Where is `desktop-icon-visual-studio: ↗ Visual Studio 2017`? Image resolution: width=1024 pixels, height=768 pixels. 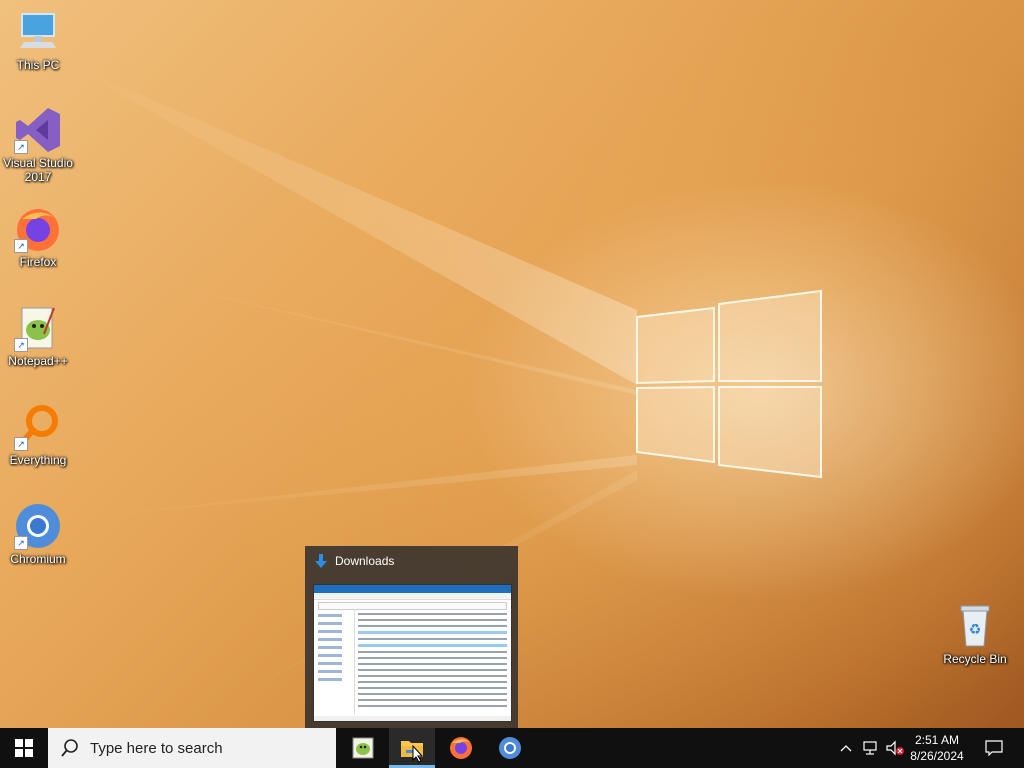 desktop-icon-visual-studio: ↗ Visual Studio 2017 is located at coordinates (38, 145).